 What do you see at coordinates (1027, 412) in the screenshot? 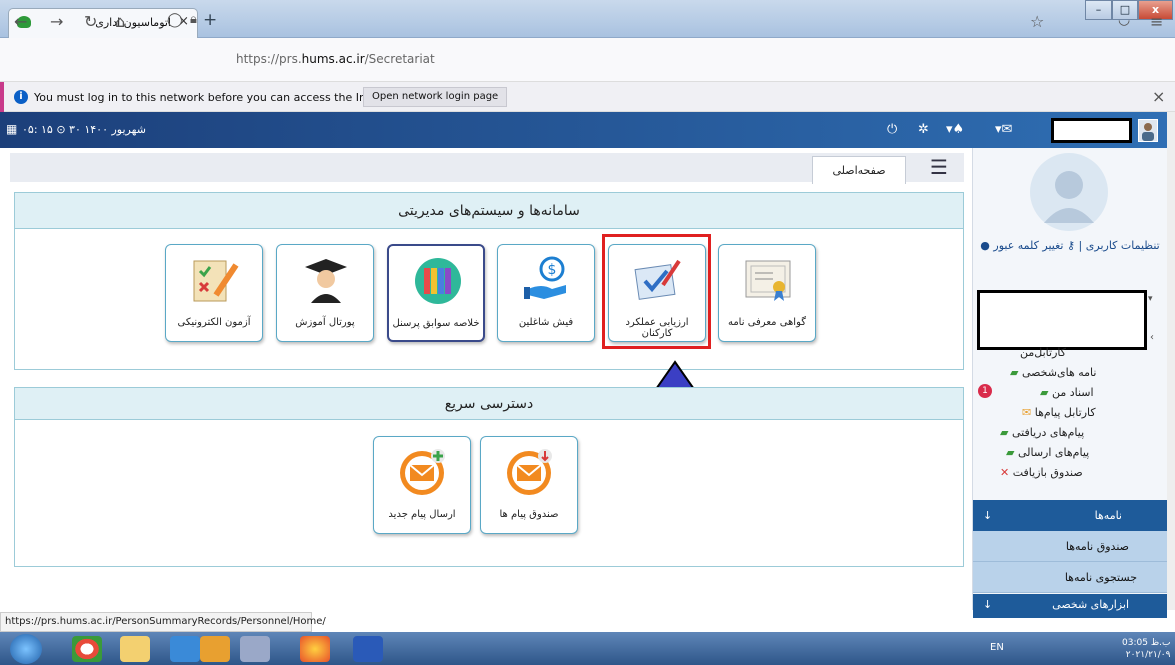
I see `envelope-icon: ✉` at bounding box center [1027, 412].